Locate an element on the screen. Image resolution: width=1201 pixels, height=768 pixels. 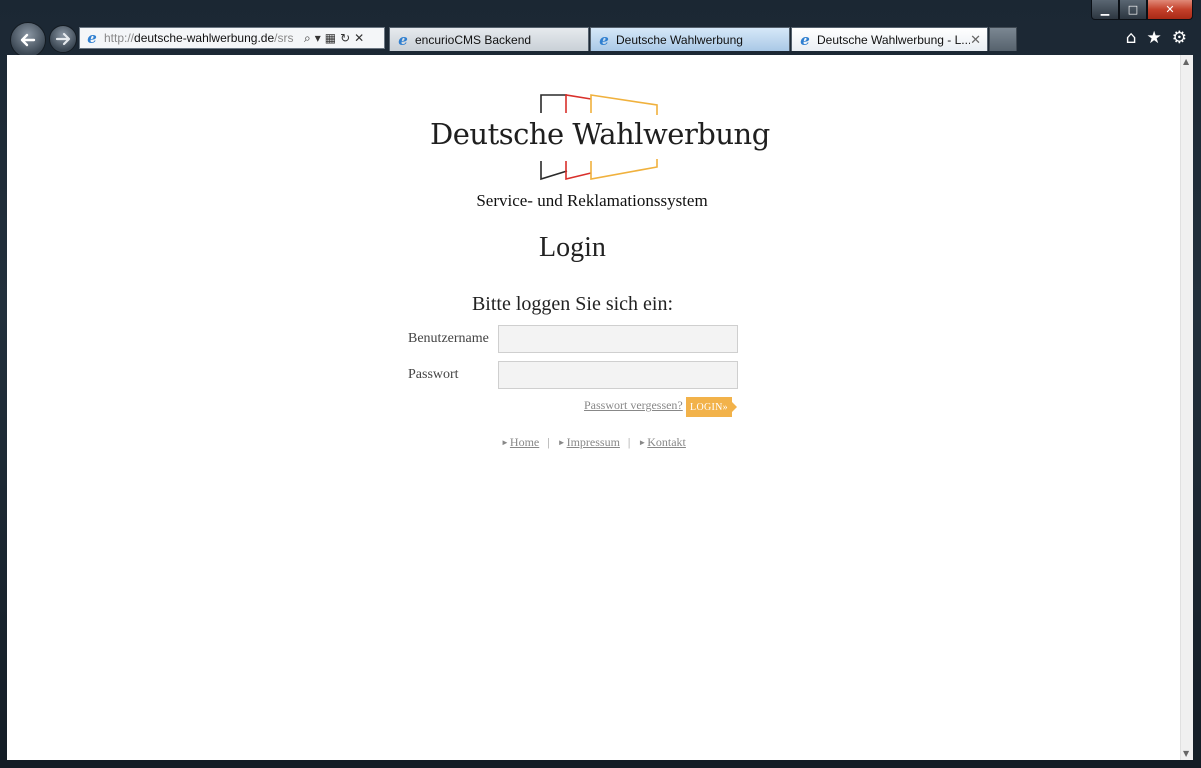
browser-toolbar: ⌂ ★ ⚙ is located at coordinates (1156, 38).